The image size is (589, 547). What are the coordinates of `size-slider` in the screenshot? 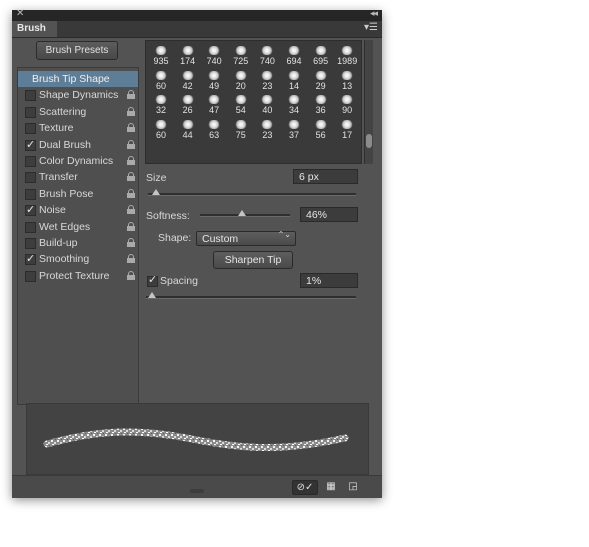 It's located at (252, 192).